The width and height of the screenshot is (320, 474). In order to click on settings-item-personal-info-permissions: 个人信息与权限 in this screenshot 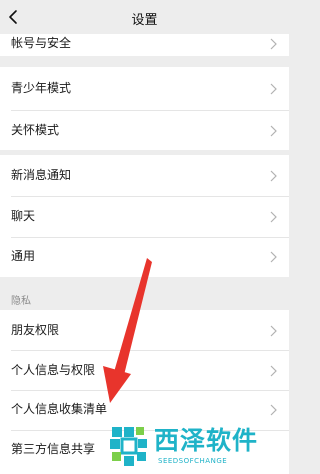, I will do `click(144, 370)`.